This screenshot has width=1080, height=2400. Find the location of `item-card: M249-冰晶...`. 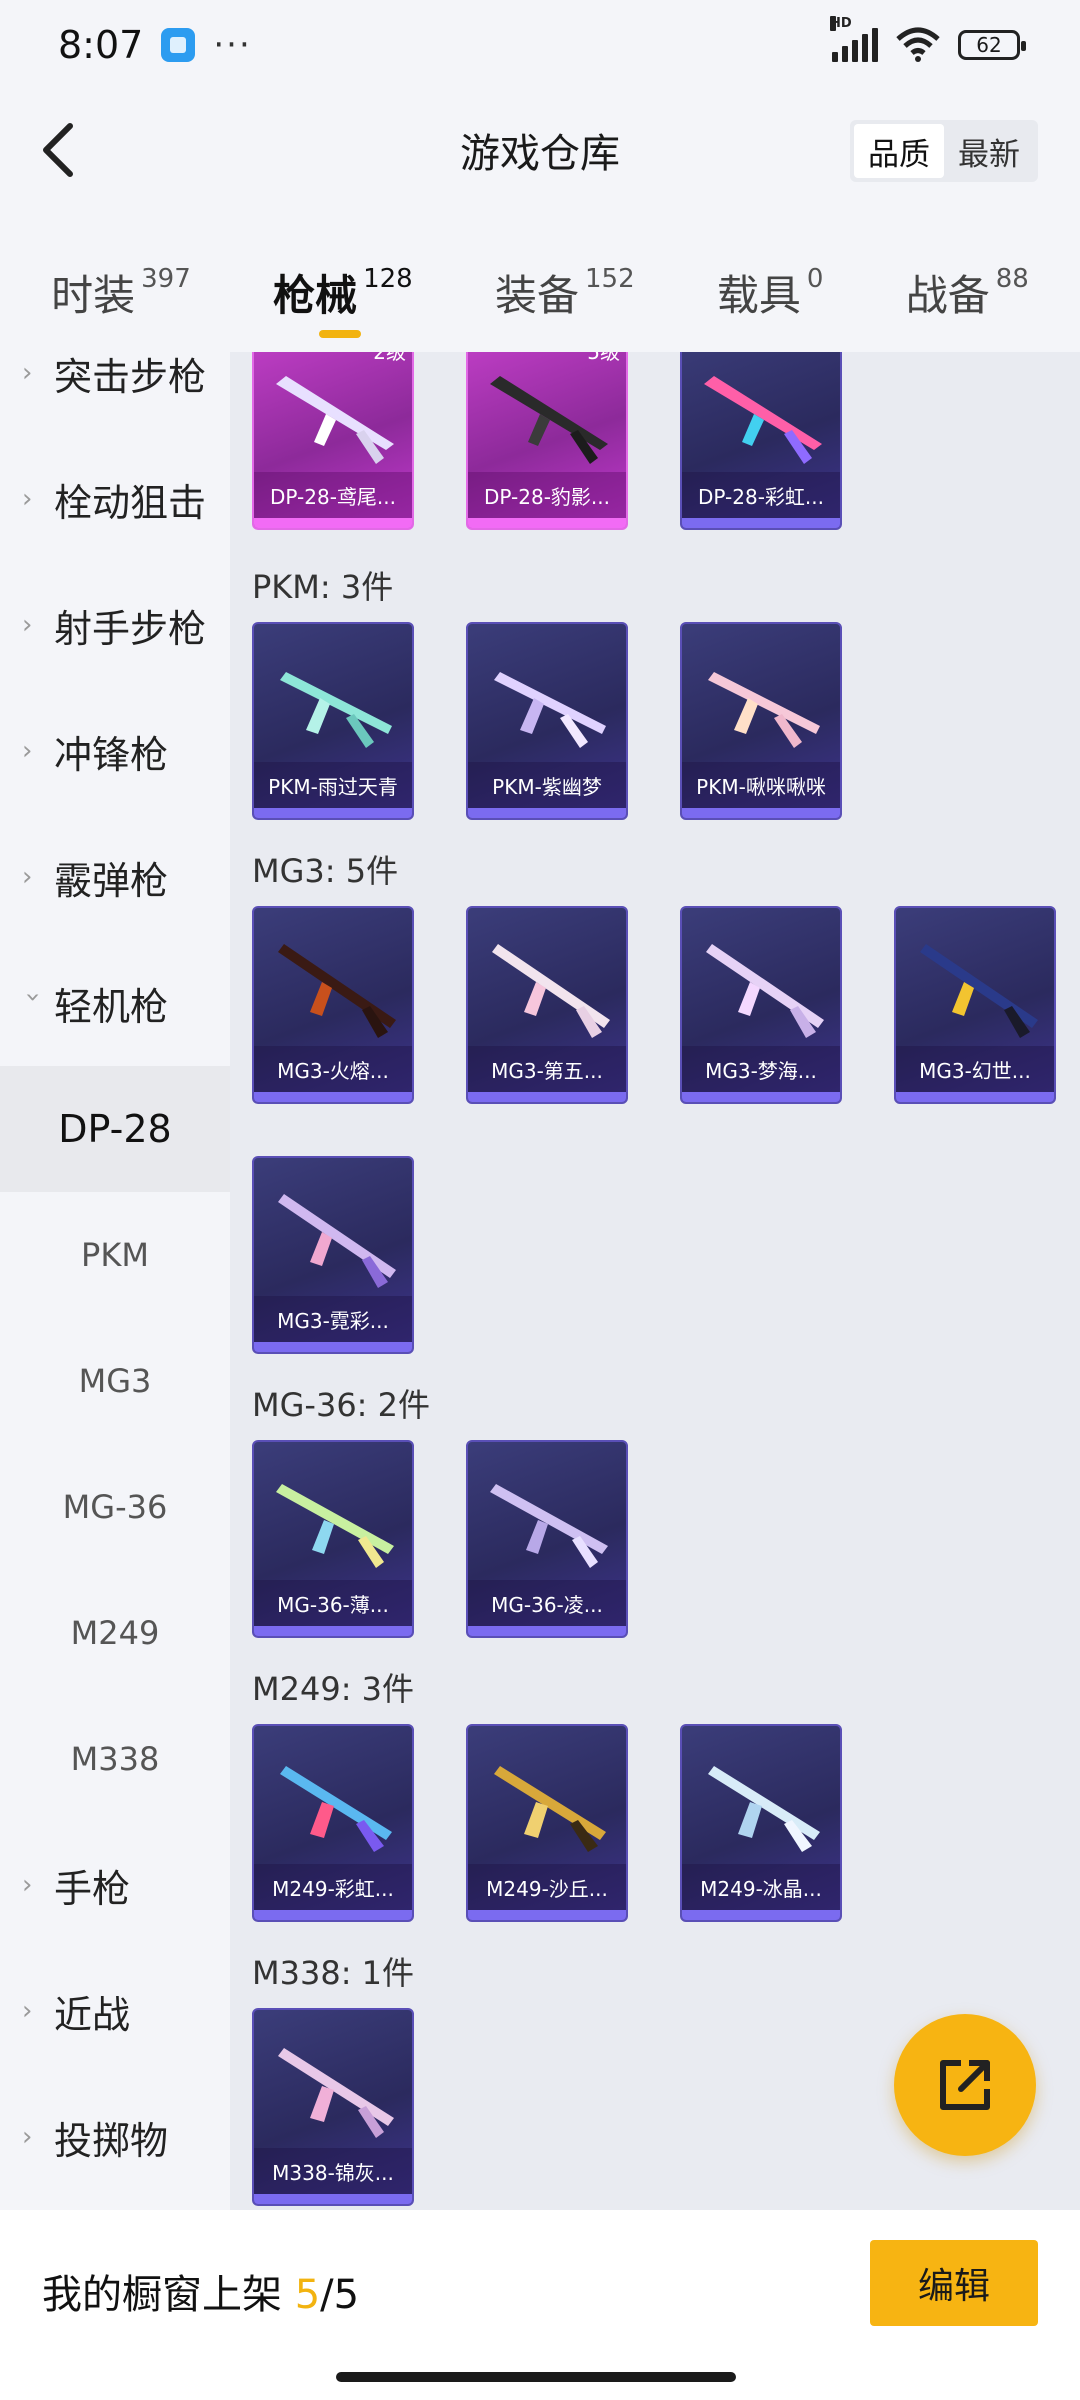

item-card: M249-冰晶... is located at coordinates (761, 1823).